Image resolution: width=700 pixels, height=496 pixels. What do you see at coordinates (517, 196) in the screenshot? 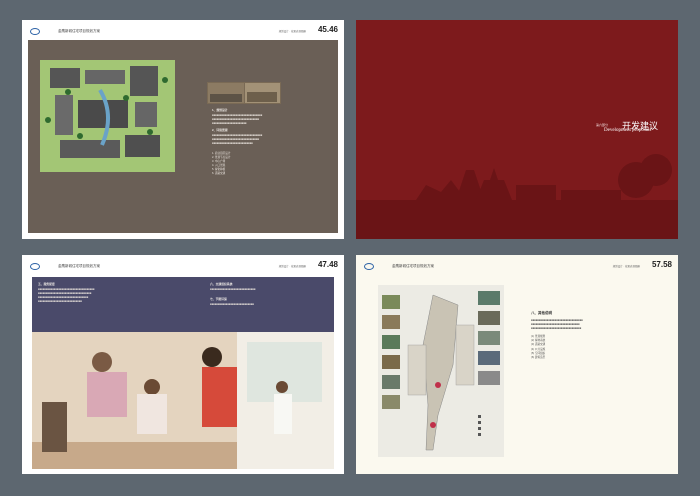
I see `skyline-illustration` at bounding box center [517, 196].